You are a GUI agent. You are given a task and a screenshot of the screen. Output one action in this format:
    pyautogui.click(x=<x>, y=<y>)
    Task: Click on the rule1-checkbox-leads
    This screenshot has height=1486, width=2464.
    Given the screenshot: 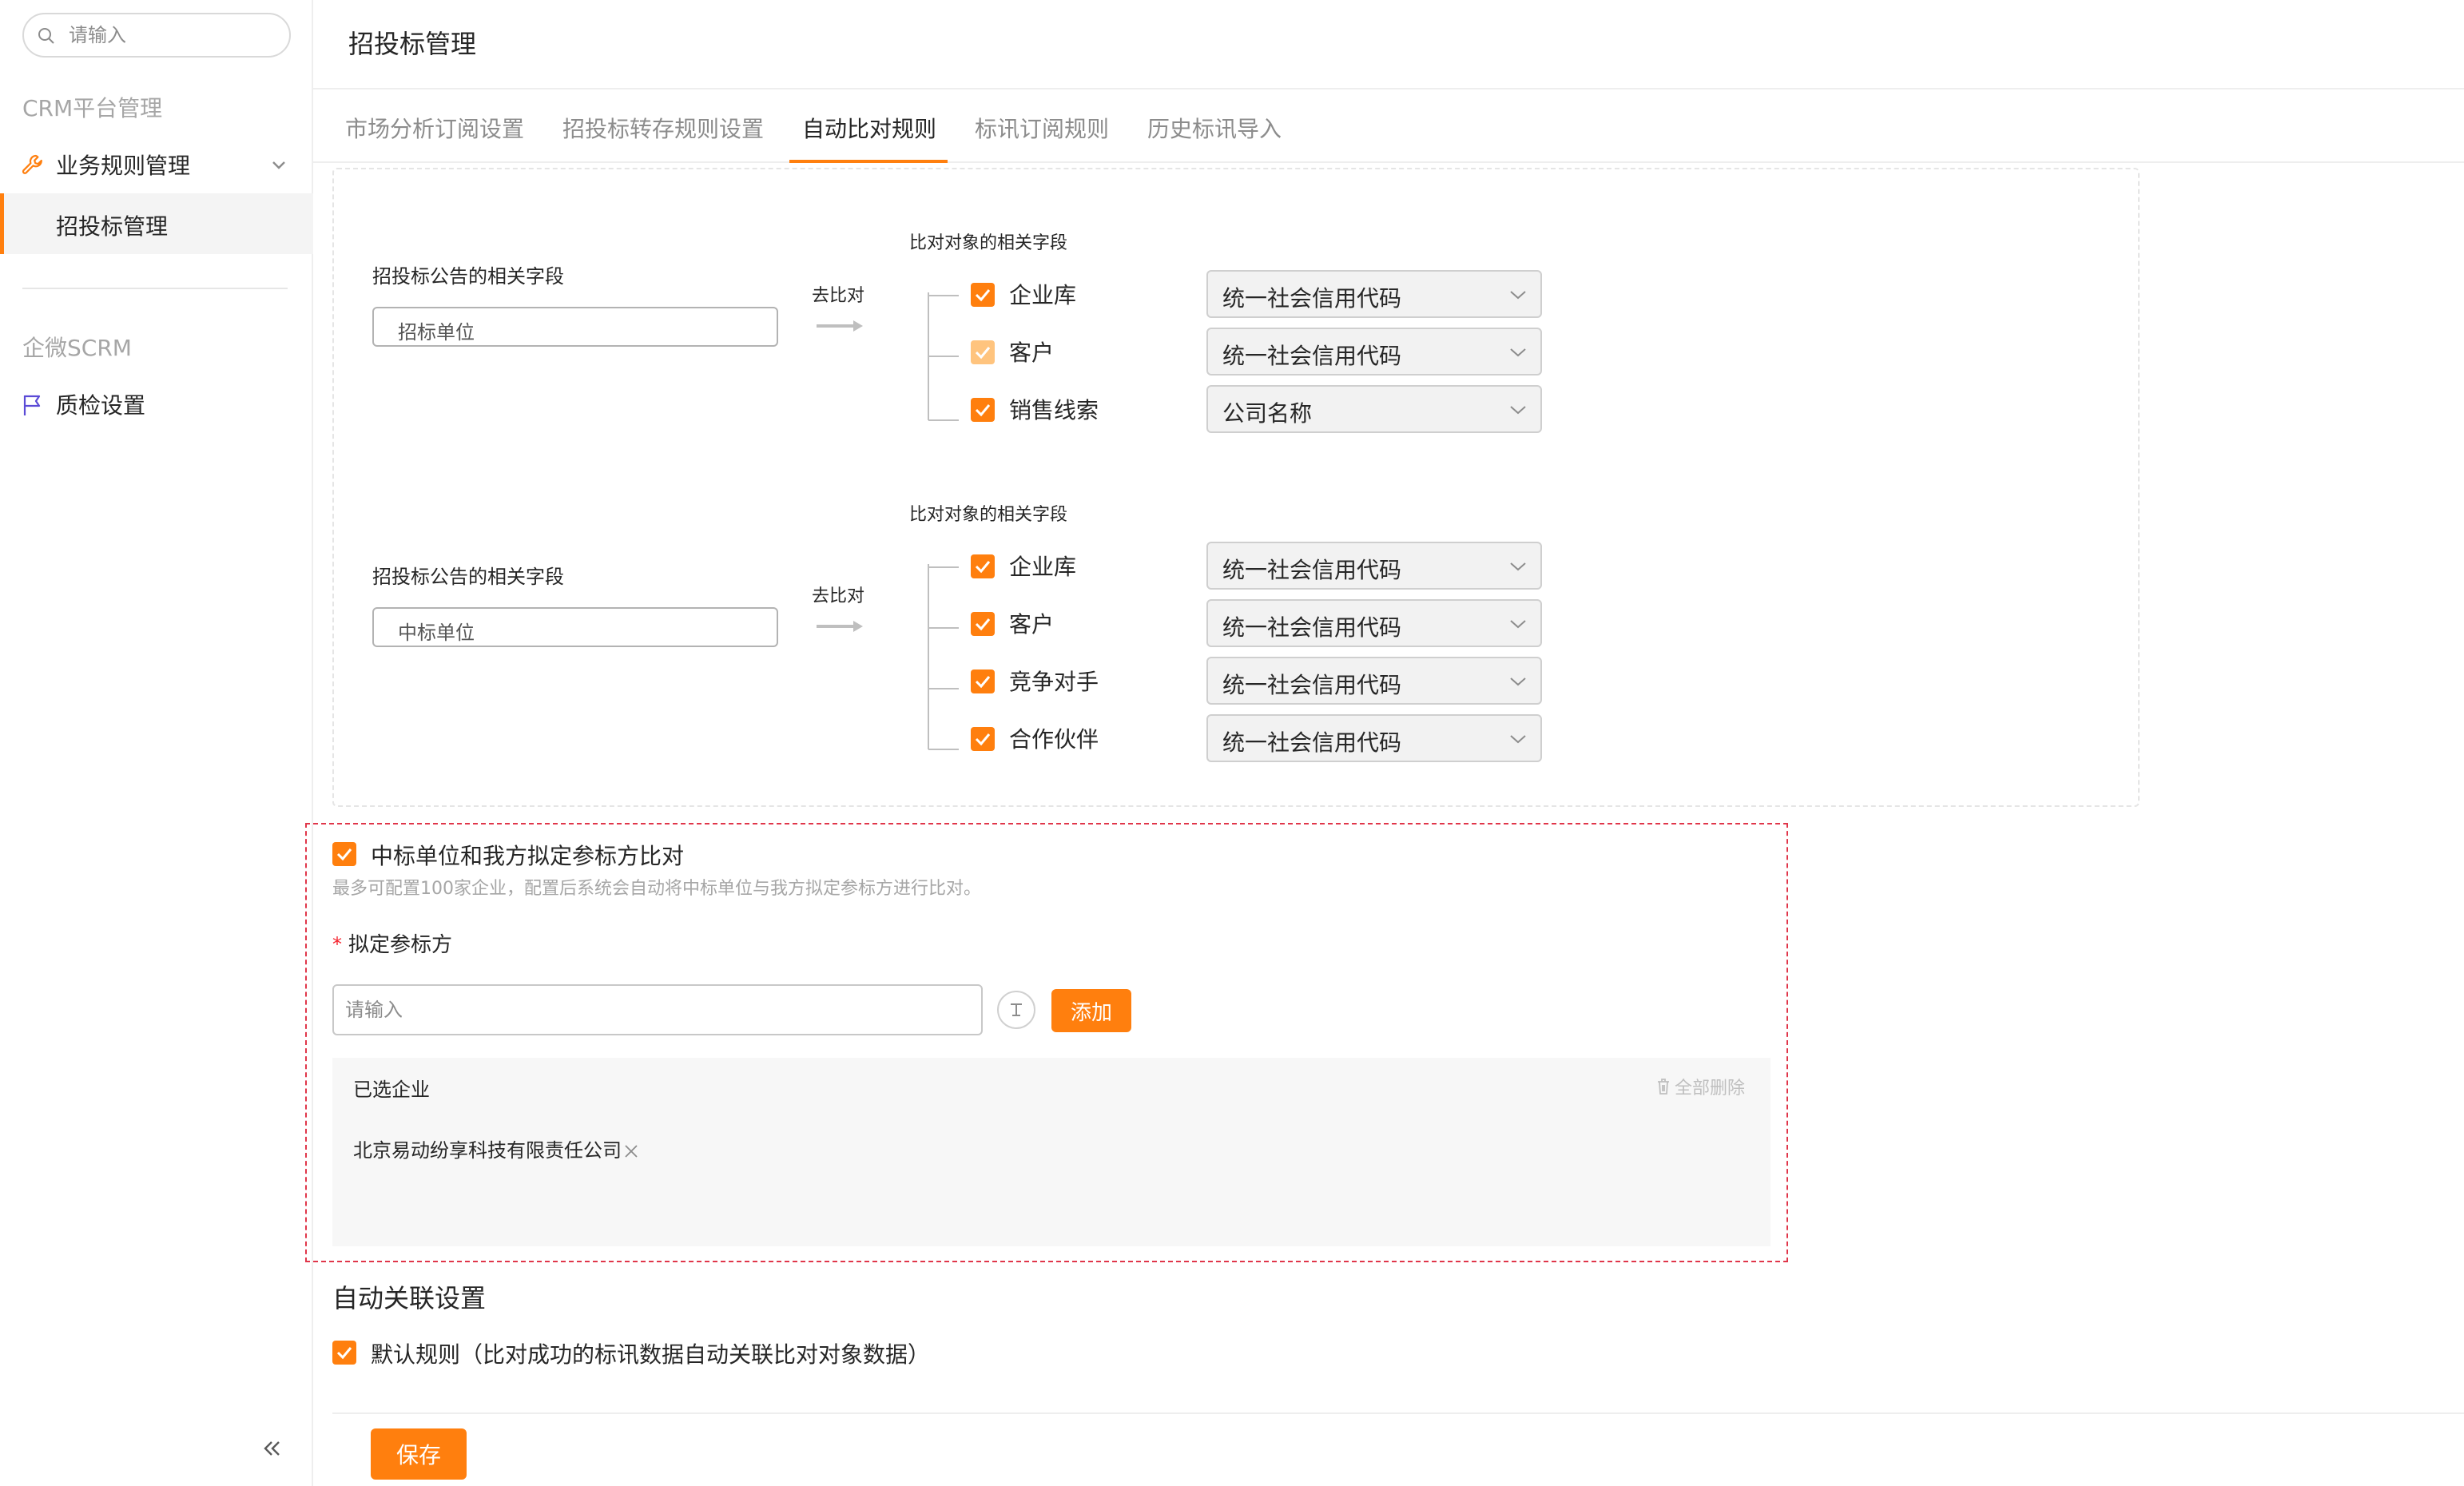 What is the action you would take?
    pyautogui.click(x=983, y=410)
    